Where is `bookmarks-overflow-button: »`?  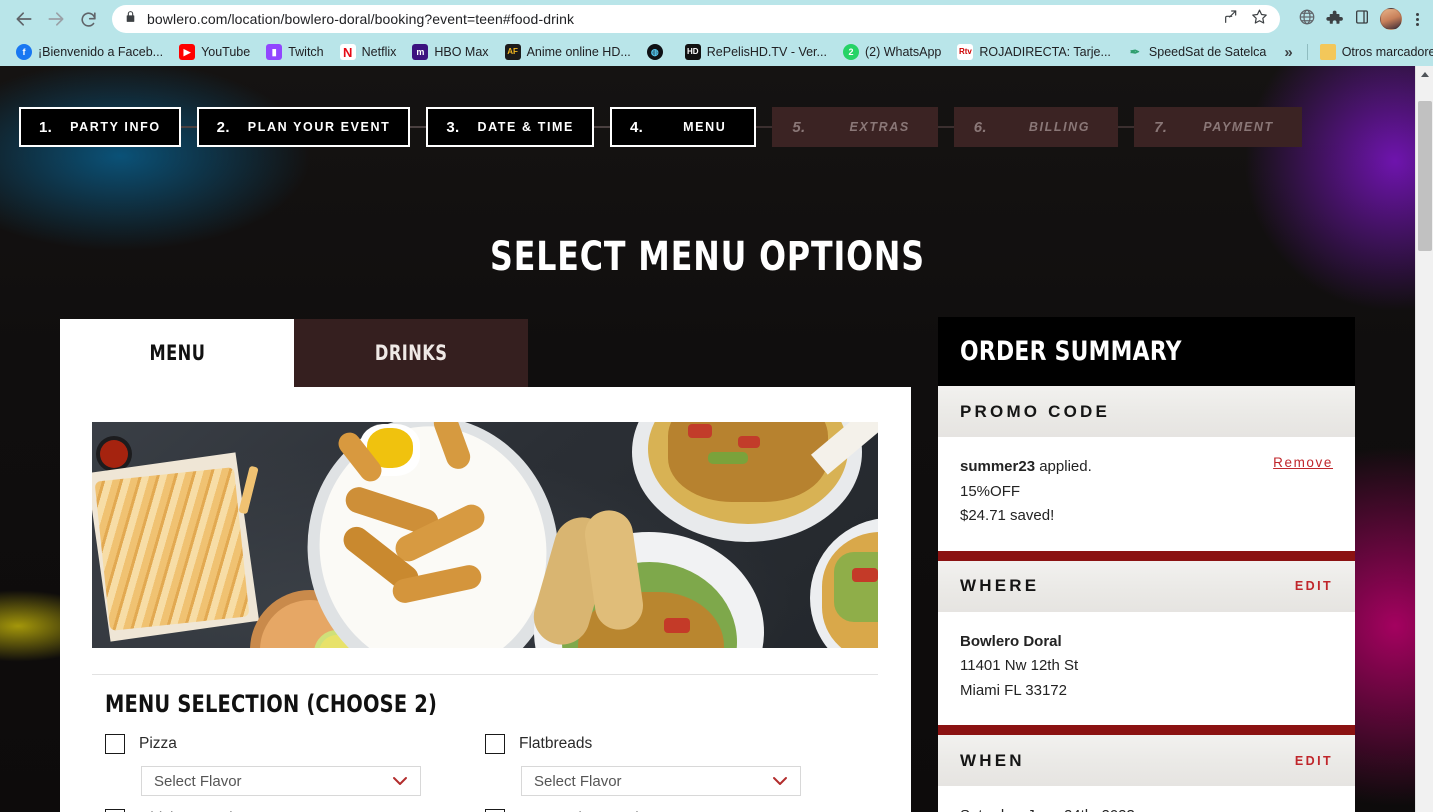
bookmarks-overflow-button: » is located at coordinates (1288, 52).